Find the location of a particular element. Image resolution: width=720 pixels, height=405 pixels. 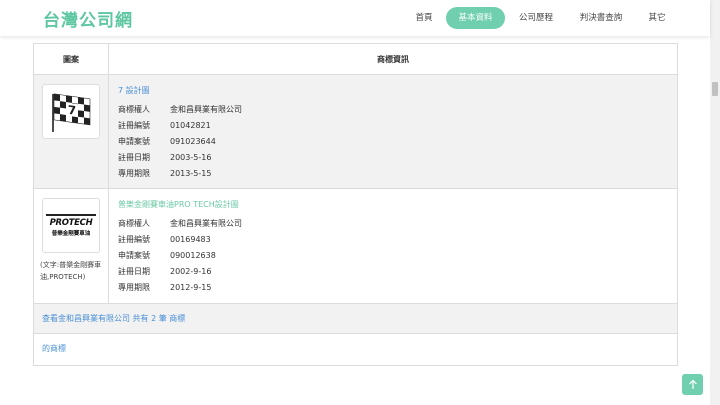

protech-logo-subtext: 普樂金剛賽車油 is located at coordinates (71, 234).